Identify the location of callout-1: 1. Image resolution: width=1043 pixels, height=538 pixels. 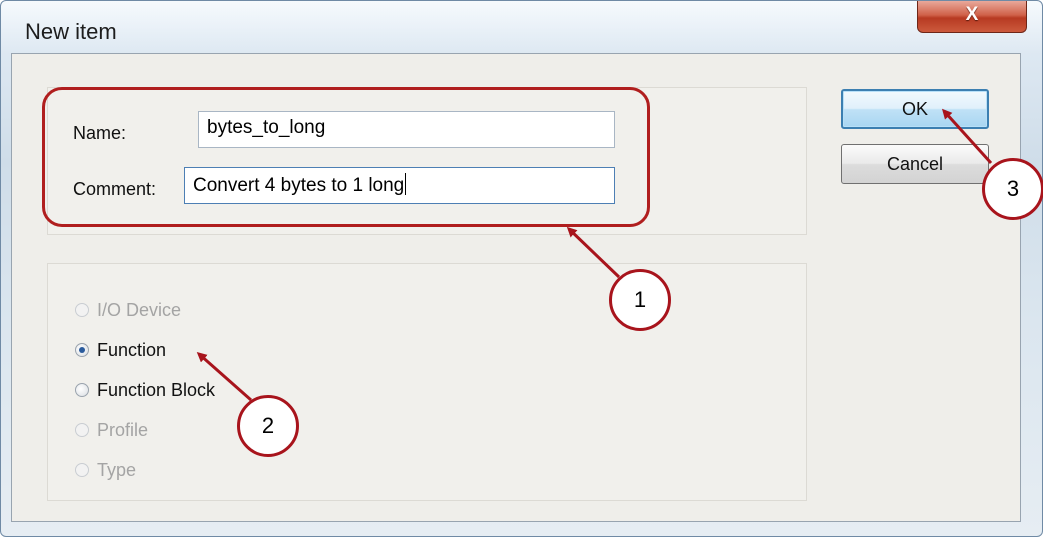
(640, 300).